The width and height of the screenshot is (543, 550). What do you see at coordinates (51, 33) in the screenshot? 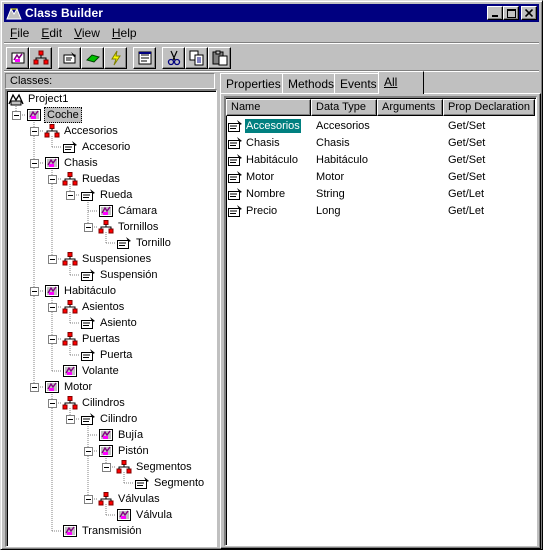
I see `menu-edit: Edit` at bounding box center [51, 33].